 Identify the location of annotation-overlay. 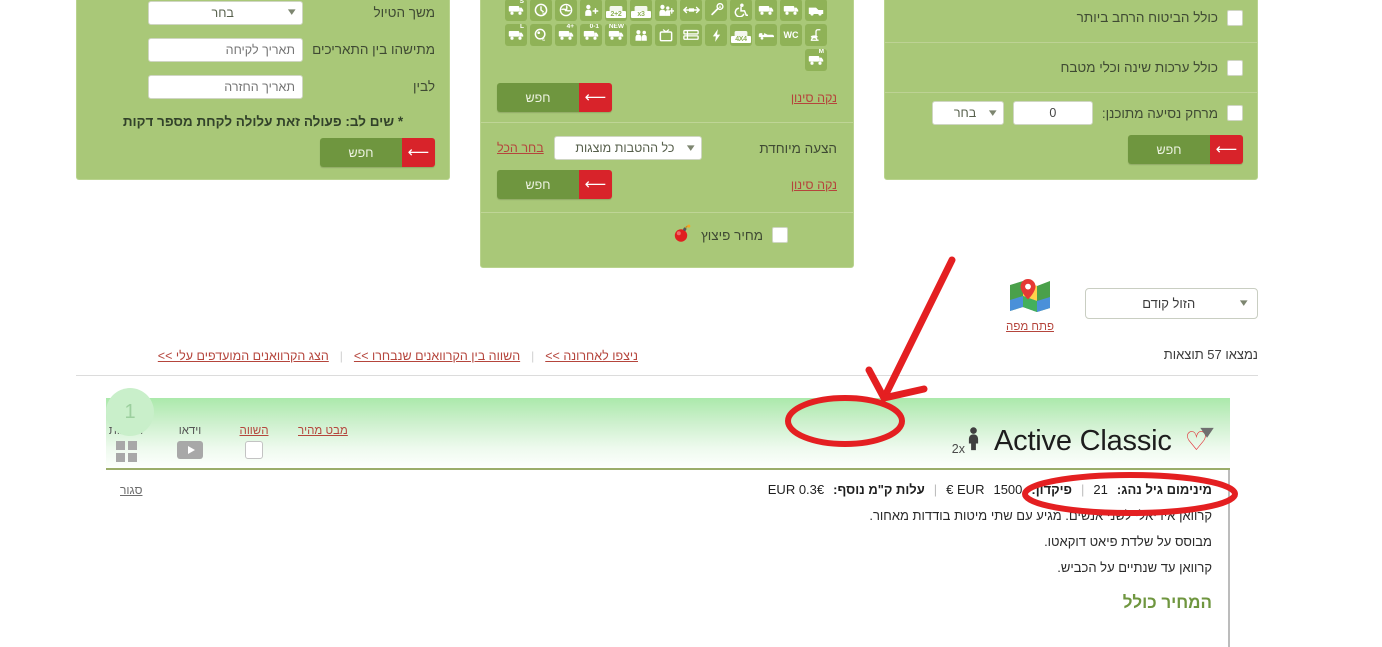
(1011, 386).